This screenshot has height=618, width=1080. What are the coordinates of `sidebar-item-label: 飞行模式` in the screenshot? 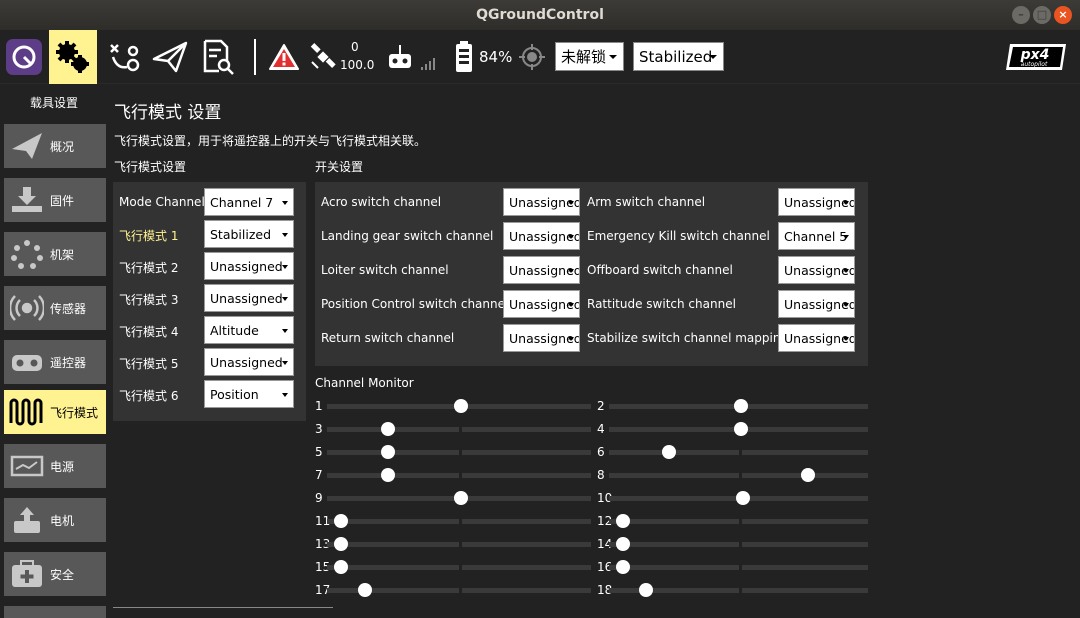 It's located at (74, 412).